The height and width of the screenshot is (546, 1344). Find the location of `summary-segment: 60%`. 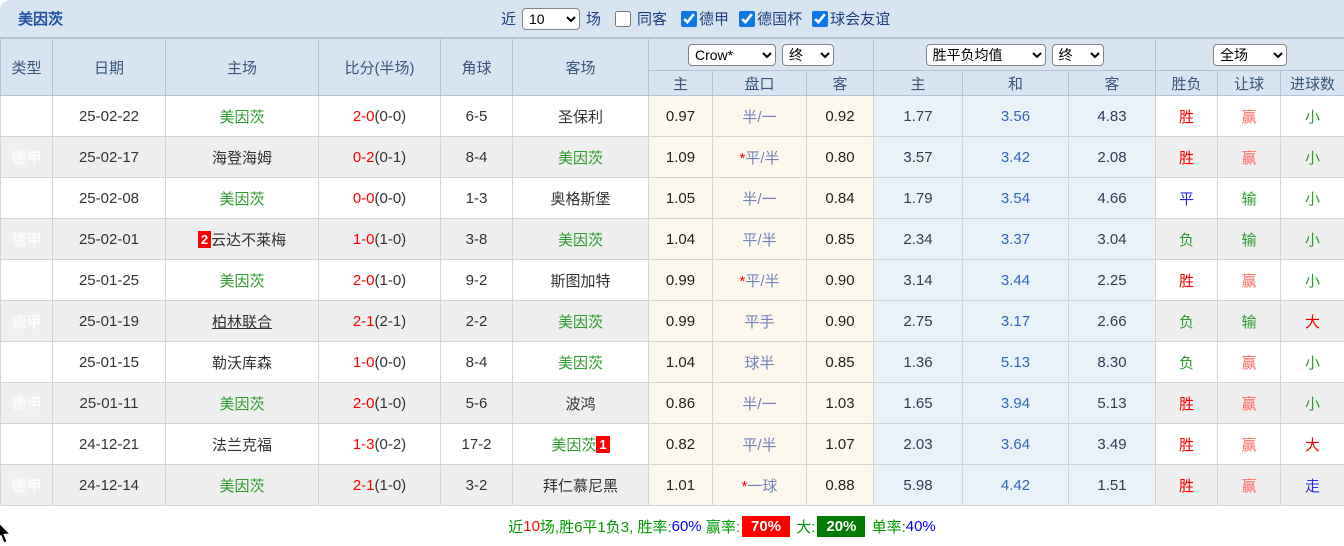

summary-segment: 60% is located at coordinates (686, 526).